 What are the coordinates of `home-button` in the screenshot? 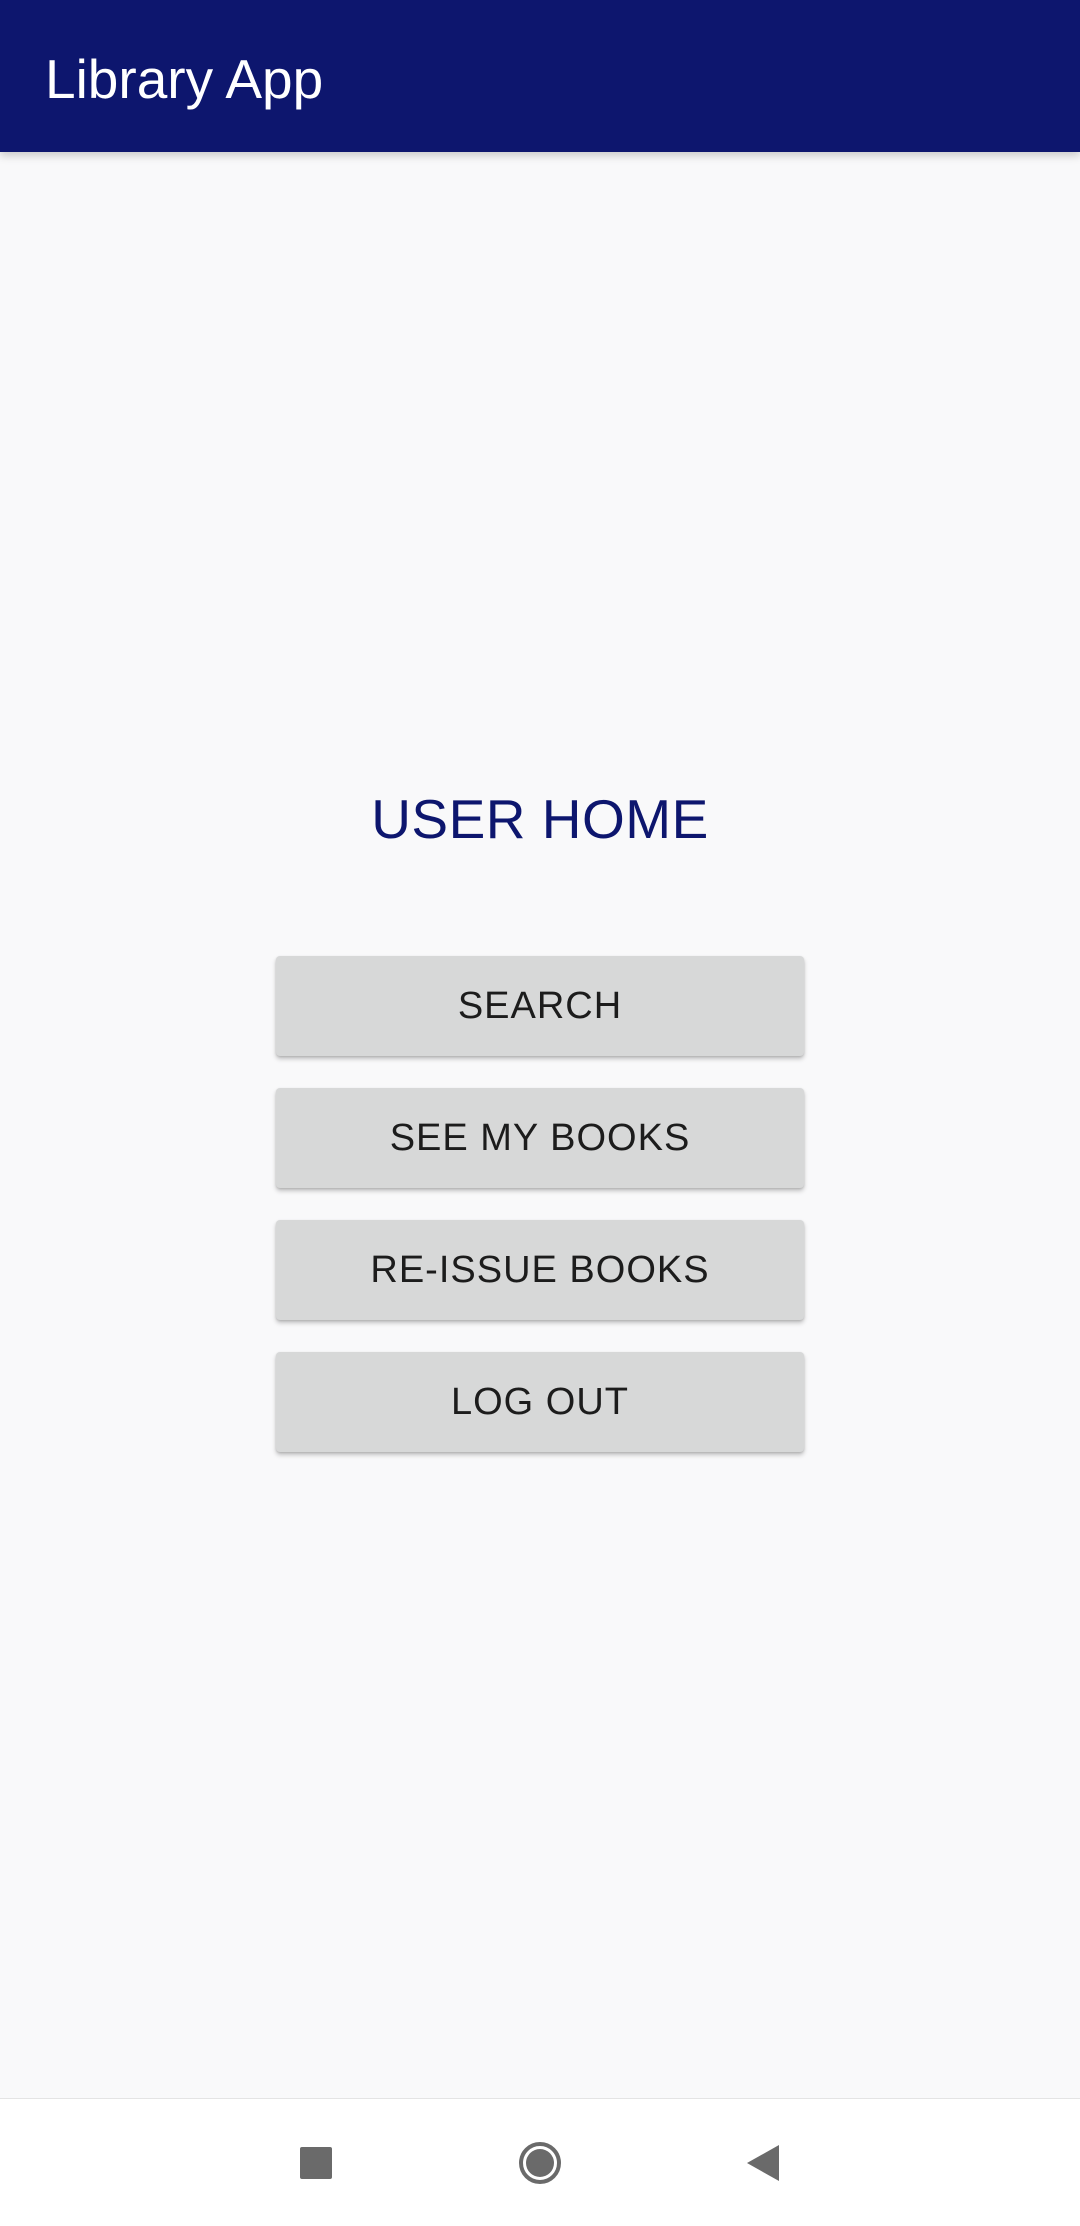 It's located at (540, 2162).